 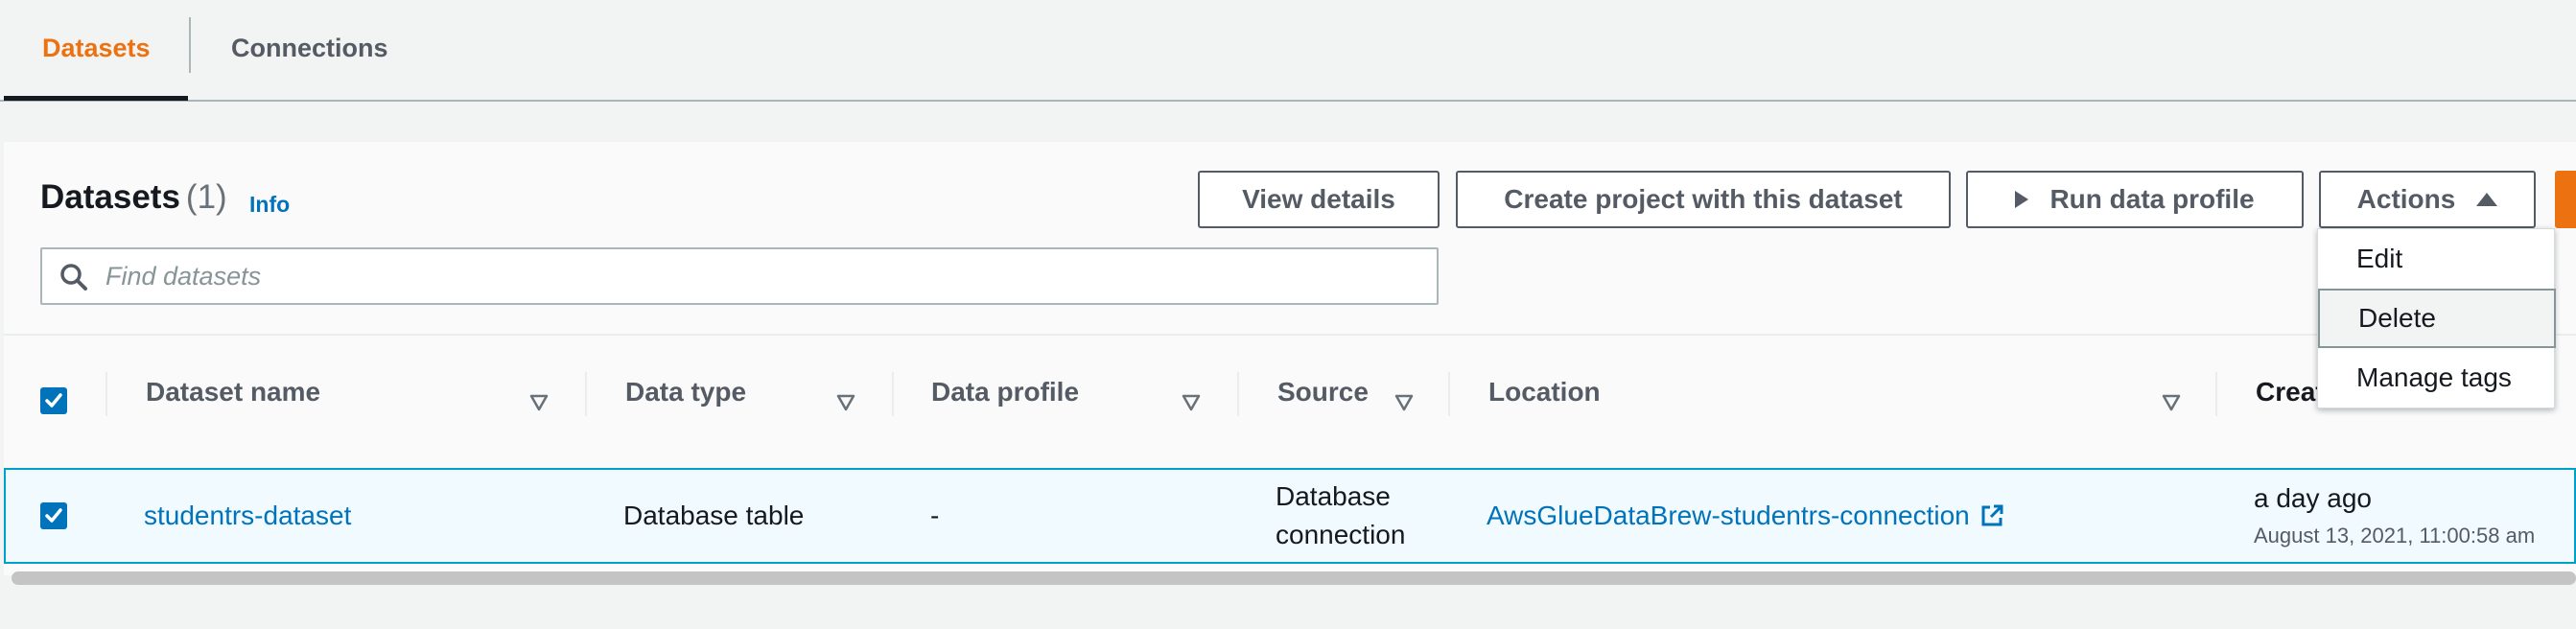 What do you see at coordinates (1323, 392) in the screenshot?
I see `column-header-source: Source` at bounding box center [1323, 392].